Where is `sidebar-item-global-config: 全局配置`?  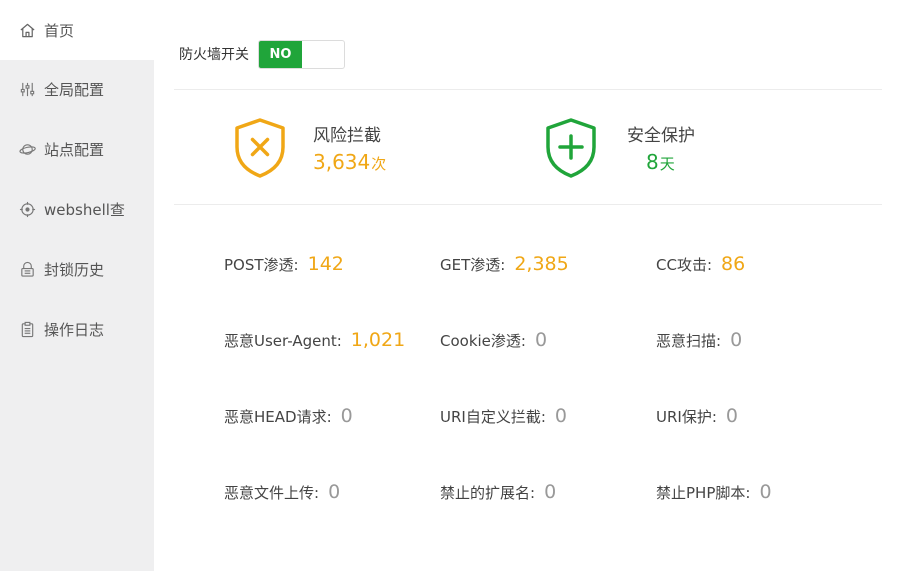 sidebar-item-global-config: 全局配置 is located at coordinates (77, 89).